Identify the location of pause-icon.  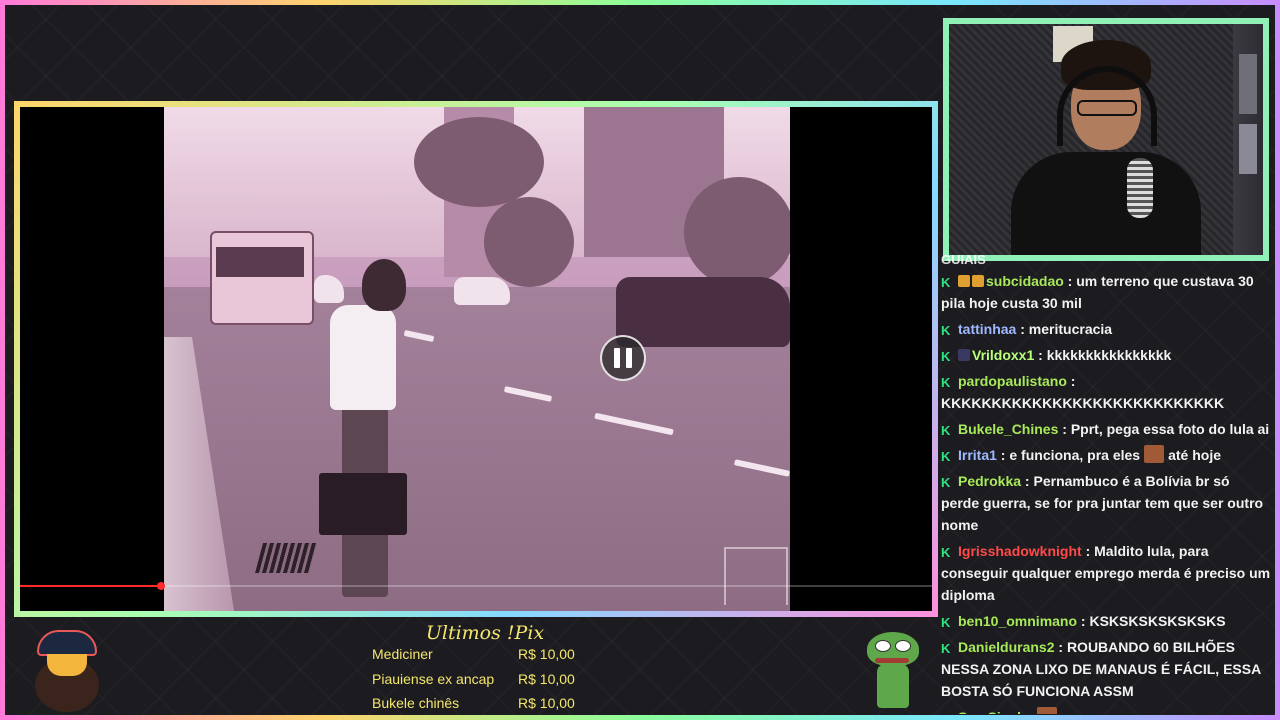
(617, 358).